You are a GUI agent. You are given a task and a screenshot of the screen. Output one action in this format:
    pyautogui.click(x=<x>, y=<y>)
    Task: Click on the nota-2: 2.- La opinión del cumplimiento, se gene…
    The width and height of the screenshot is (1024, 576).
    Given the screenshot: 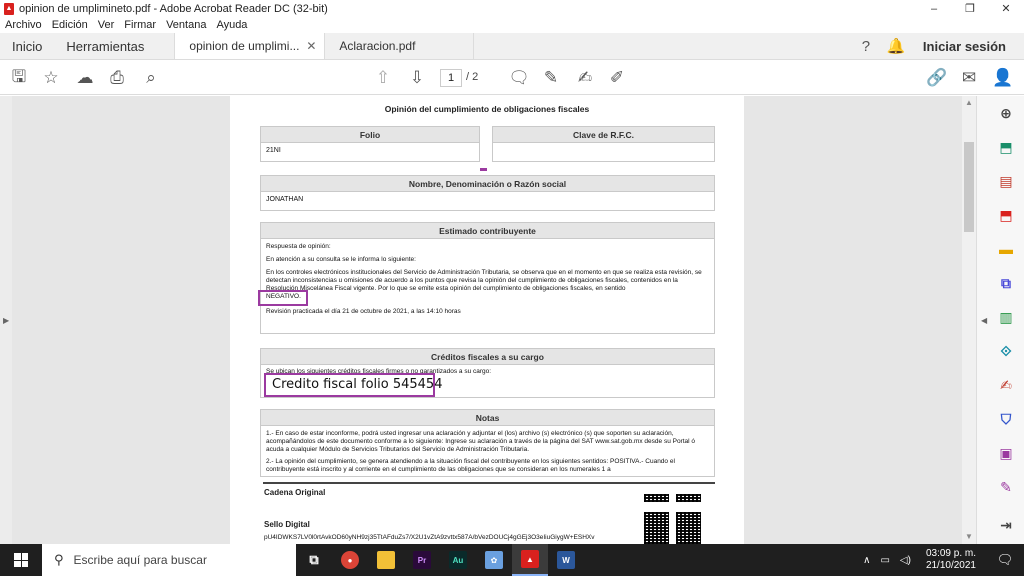 What is the action you would take?
    pyautogui.click(x=470, y=465)
    